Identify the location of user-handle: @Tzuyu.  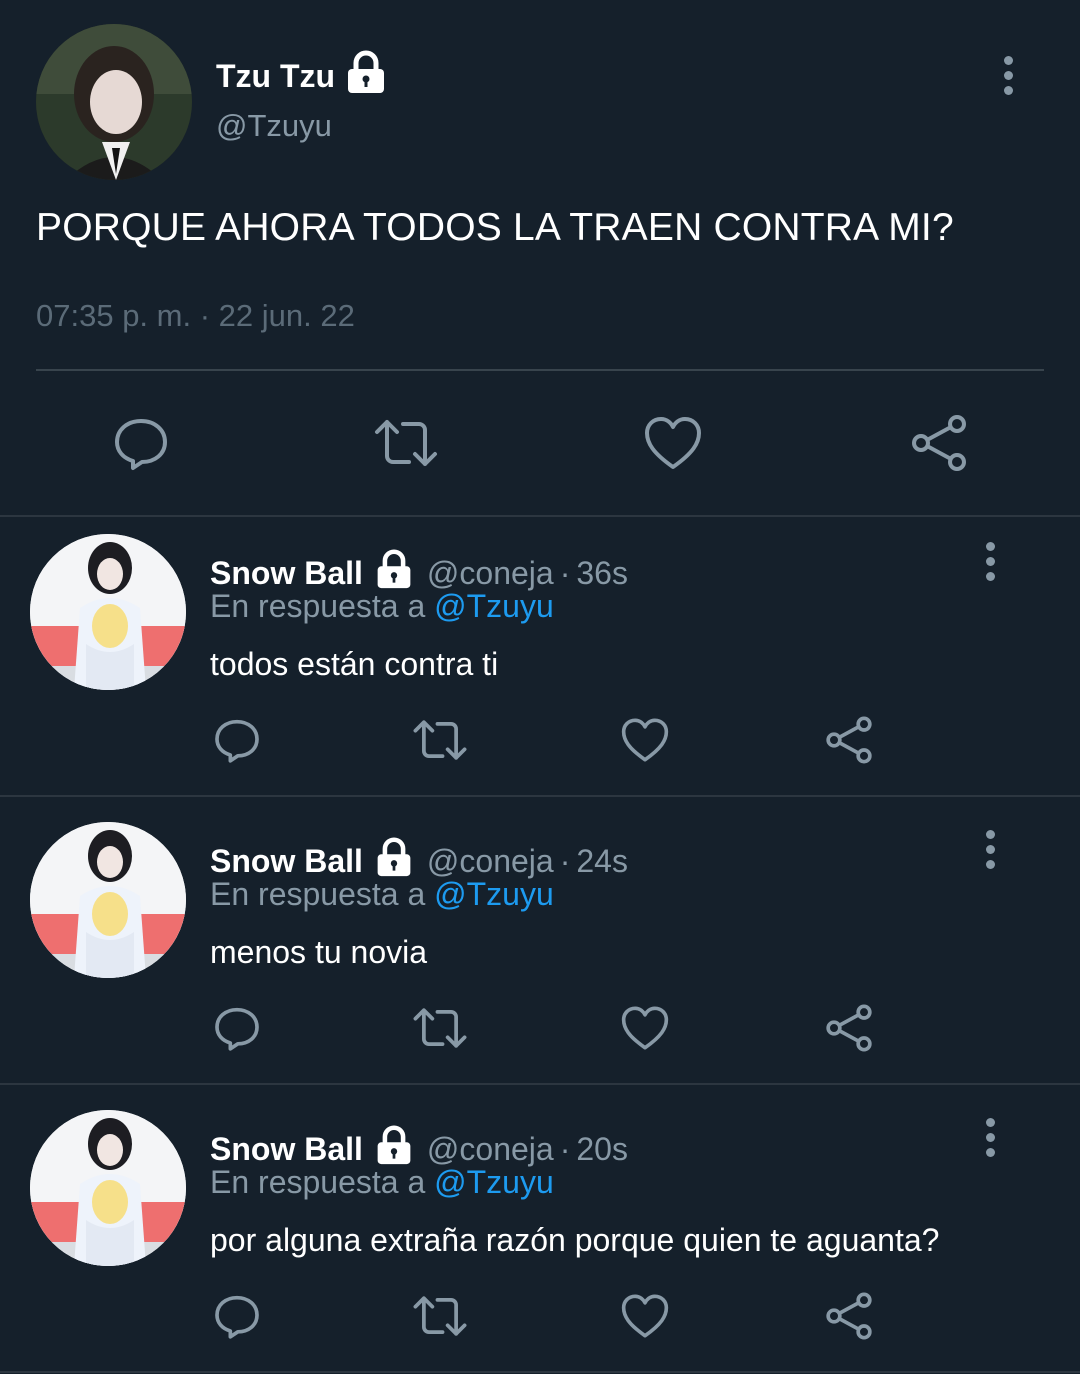
(274, 126).